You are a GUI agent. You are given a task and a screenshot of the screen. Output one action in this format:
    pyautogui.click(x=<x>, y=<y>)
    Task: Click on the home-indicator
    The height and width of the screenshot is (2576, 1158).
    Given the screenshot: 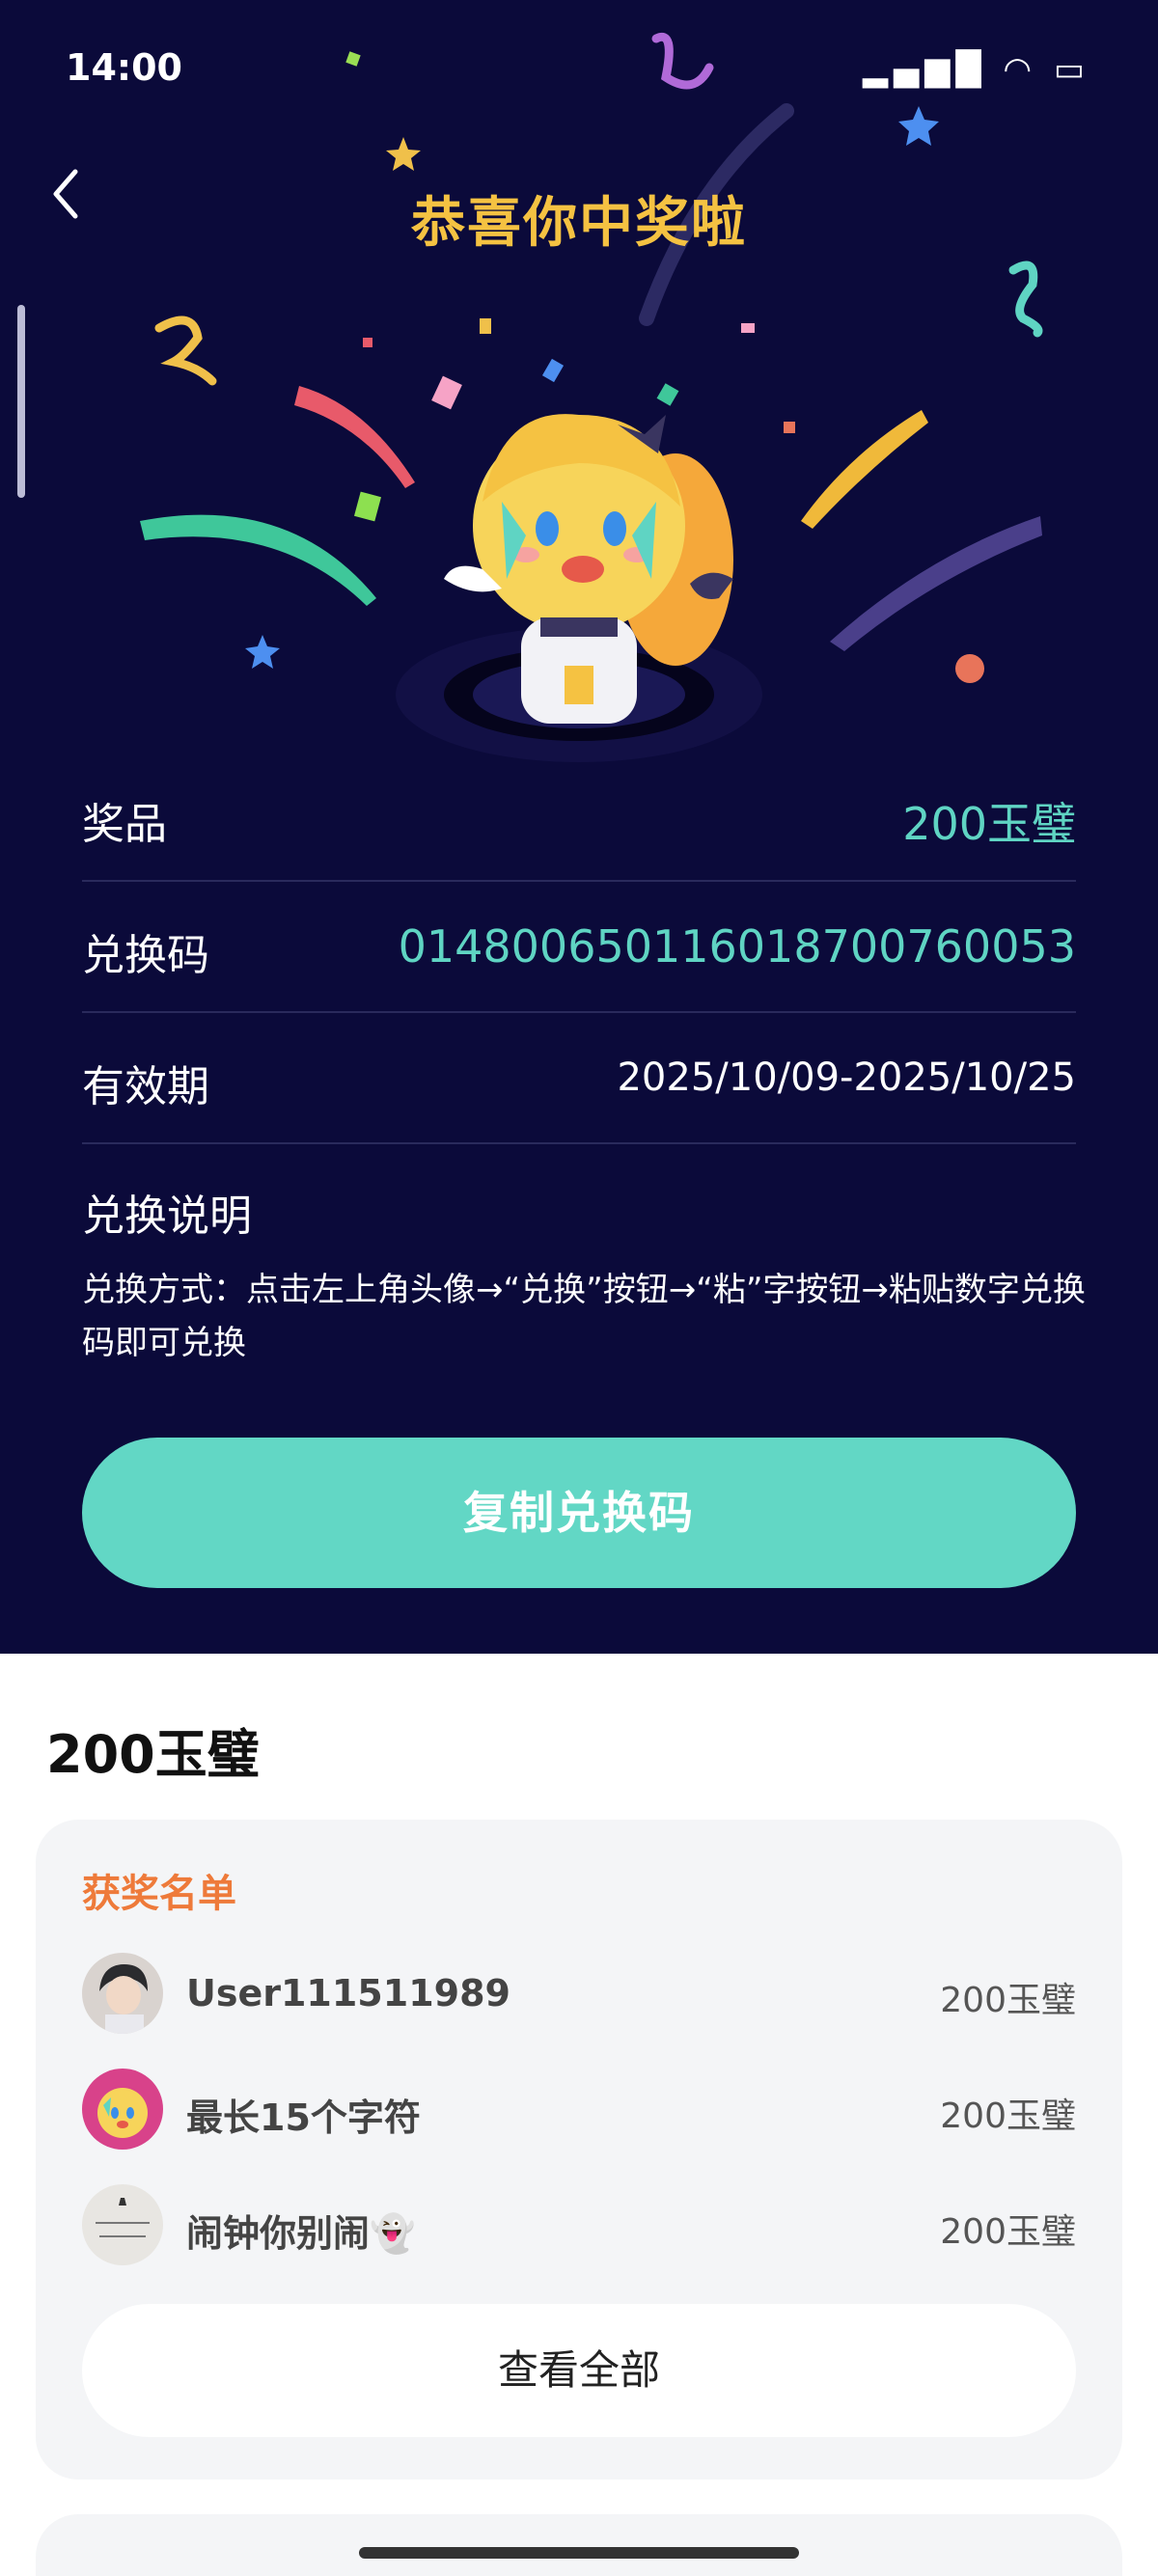 What is the action you would take?
    pyautogui.click(x=579, y=2553)
    